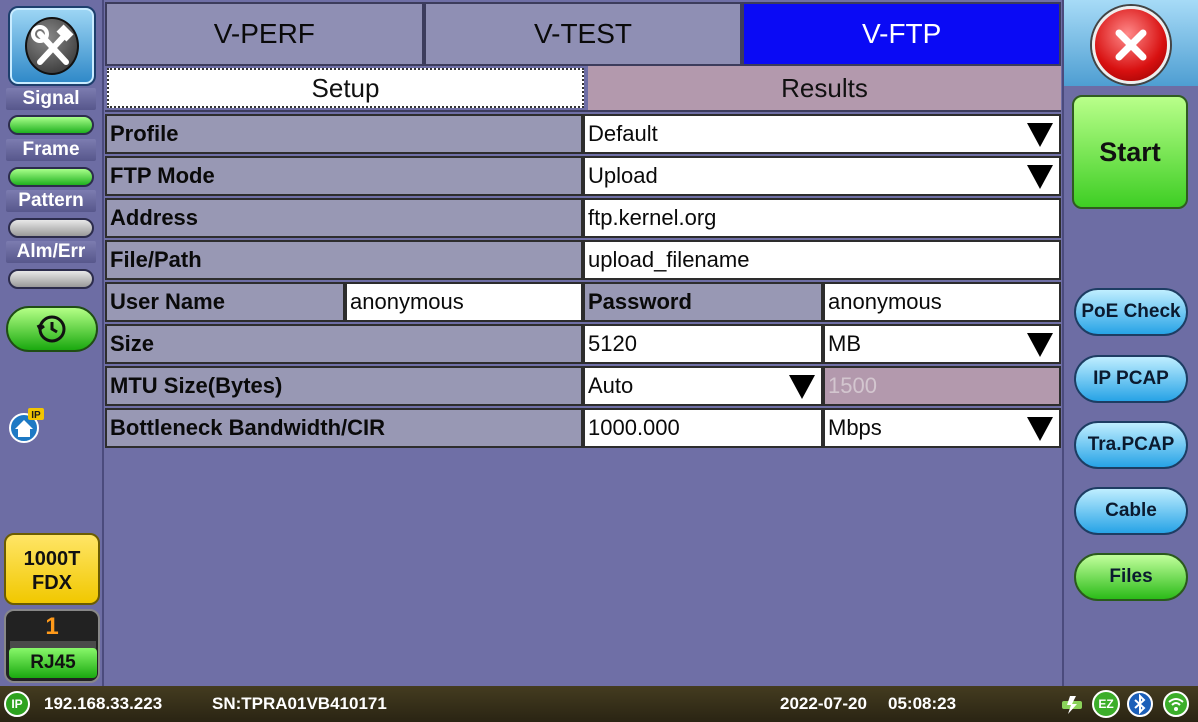 Image resolution: width=1198 pixels, height=722 pixels. Describe the element at coordinates (1106, 704) in the screenshot. I see `ez-icon: EZ` at that location.